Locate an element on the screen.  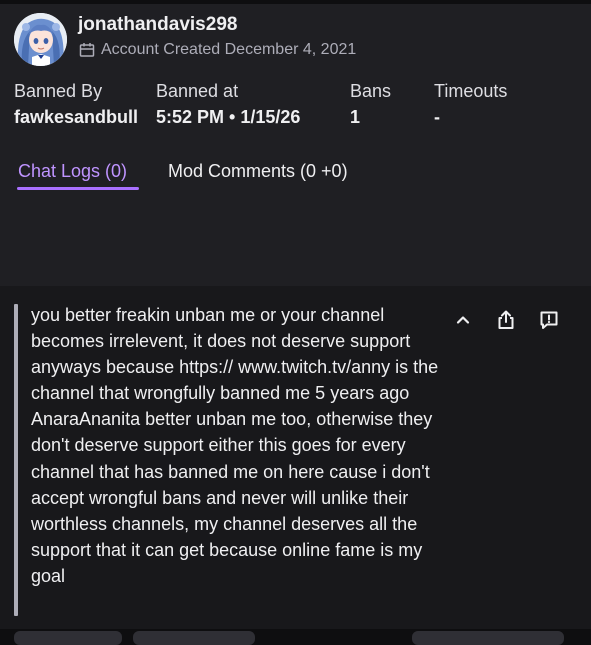
user-avatar is located at coordinates (40, 39).